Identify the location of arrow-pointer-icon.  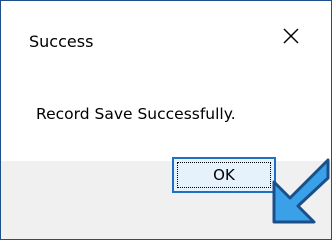
(301, 191).